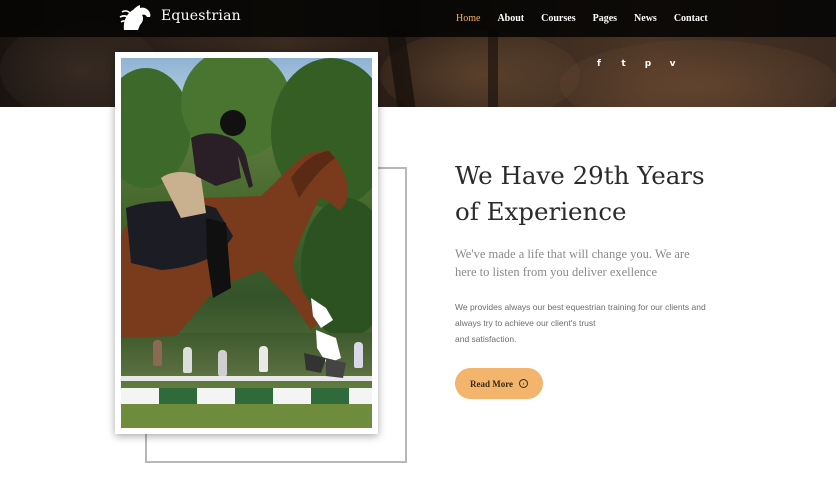 This screenshot has width=836, height=484. I want to click on social-links: f t p v, so click(642, 64).